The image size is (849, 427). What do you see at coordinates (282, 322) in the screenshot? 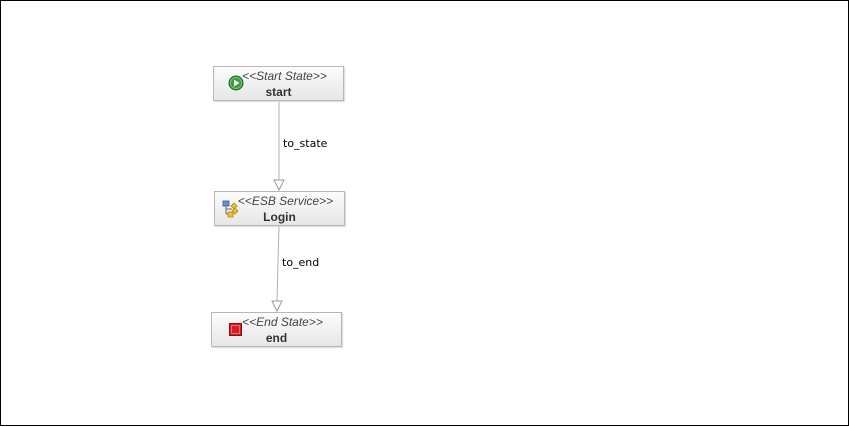
I see `node-end-stereotype: <<End State>>` at bounding box center [282, 322].